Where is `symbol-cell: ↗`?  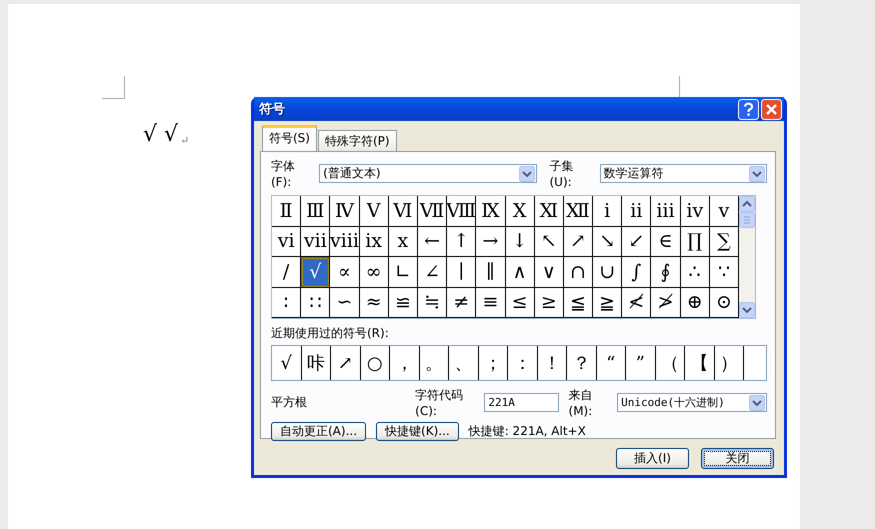
symbol-cell: ↗ is located at coordinates (579, 241).